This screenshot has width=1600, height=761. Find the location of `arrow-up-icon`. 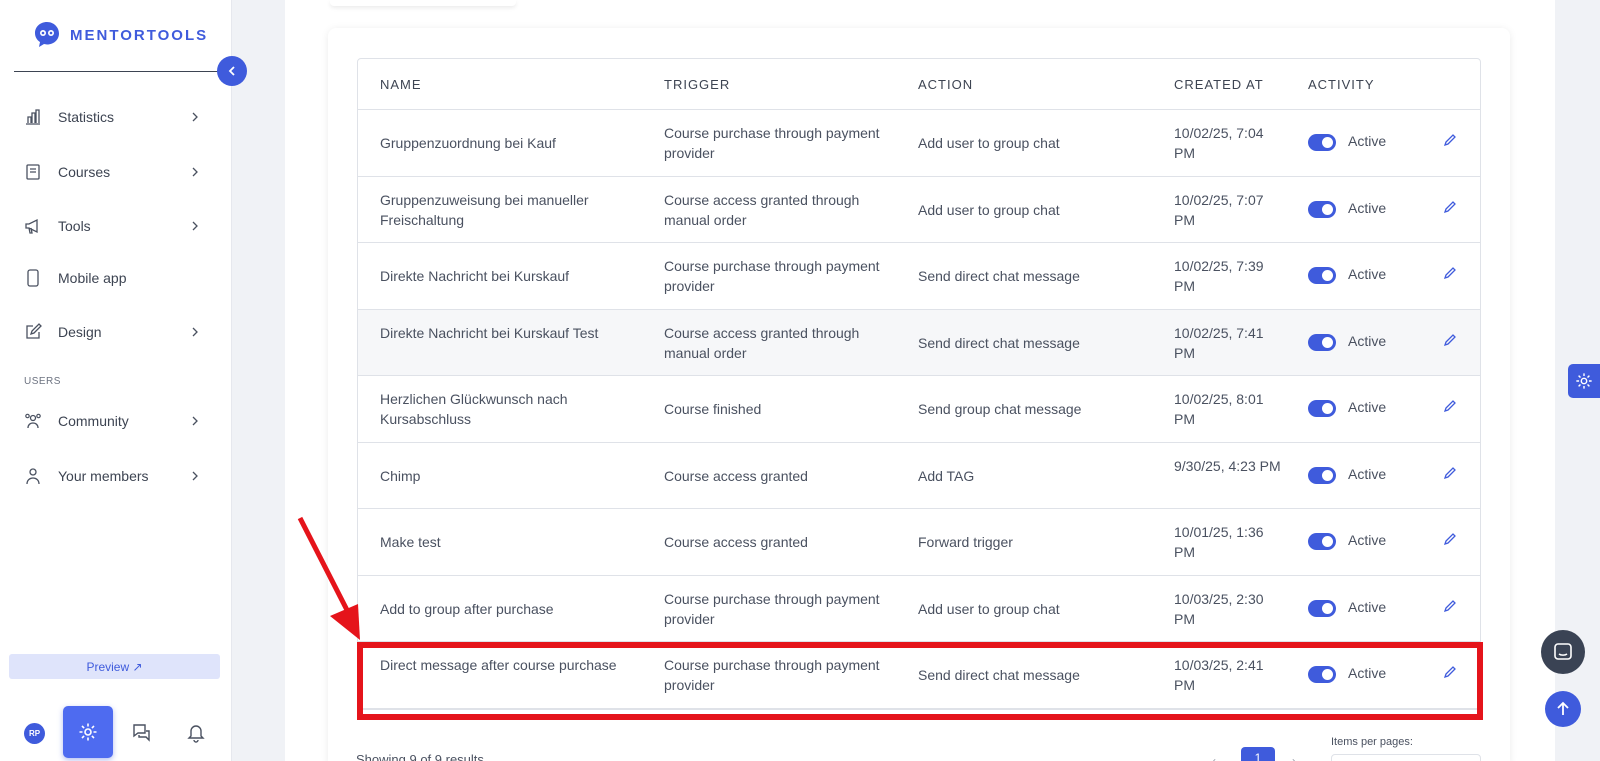

arrow-up-icon is located at coordinates (1563, 708).